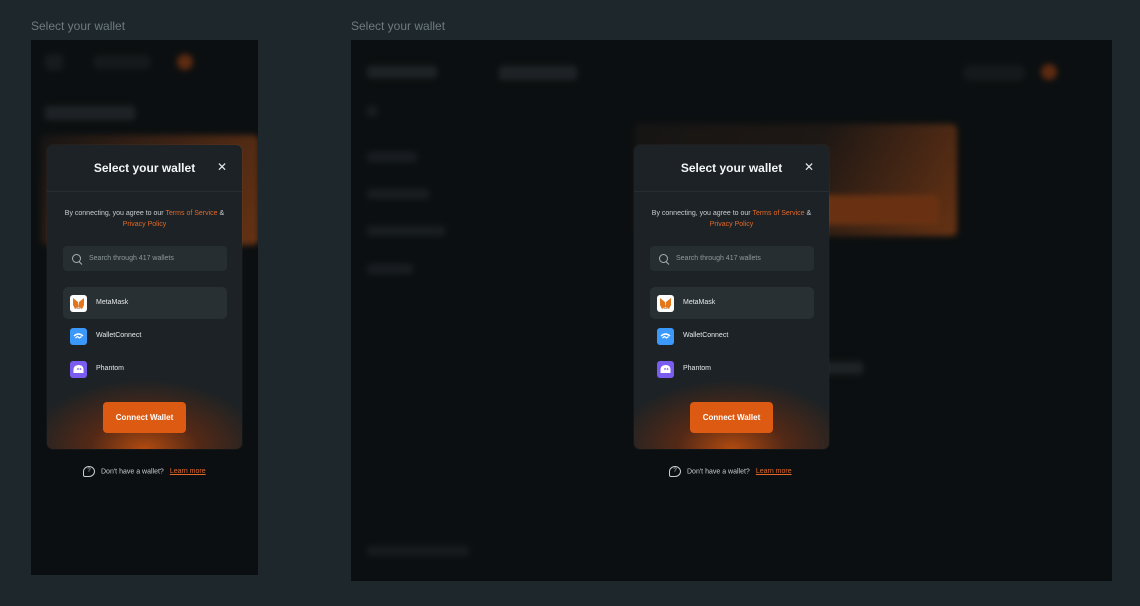  What do you see at coordinates (78, 26) in the screenshot?
I see `mobile-frame-label: Select your wallet` at bounding box center [78, 26].